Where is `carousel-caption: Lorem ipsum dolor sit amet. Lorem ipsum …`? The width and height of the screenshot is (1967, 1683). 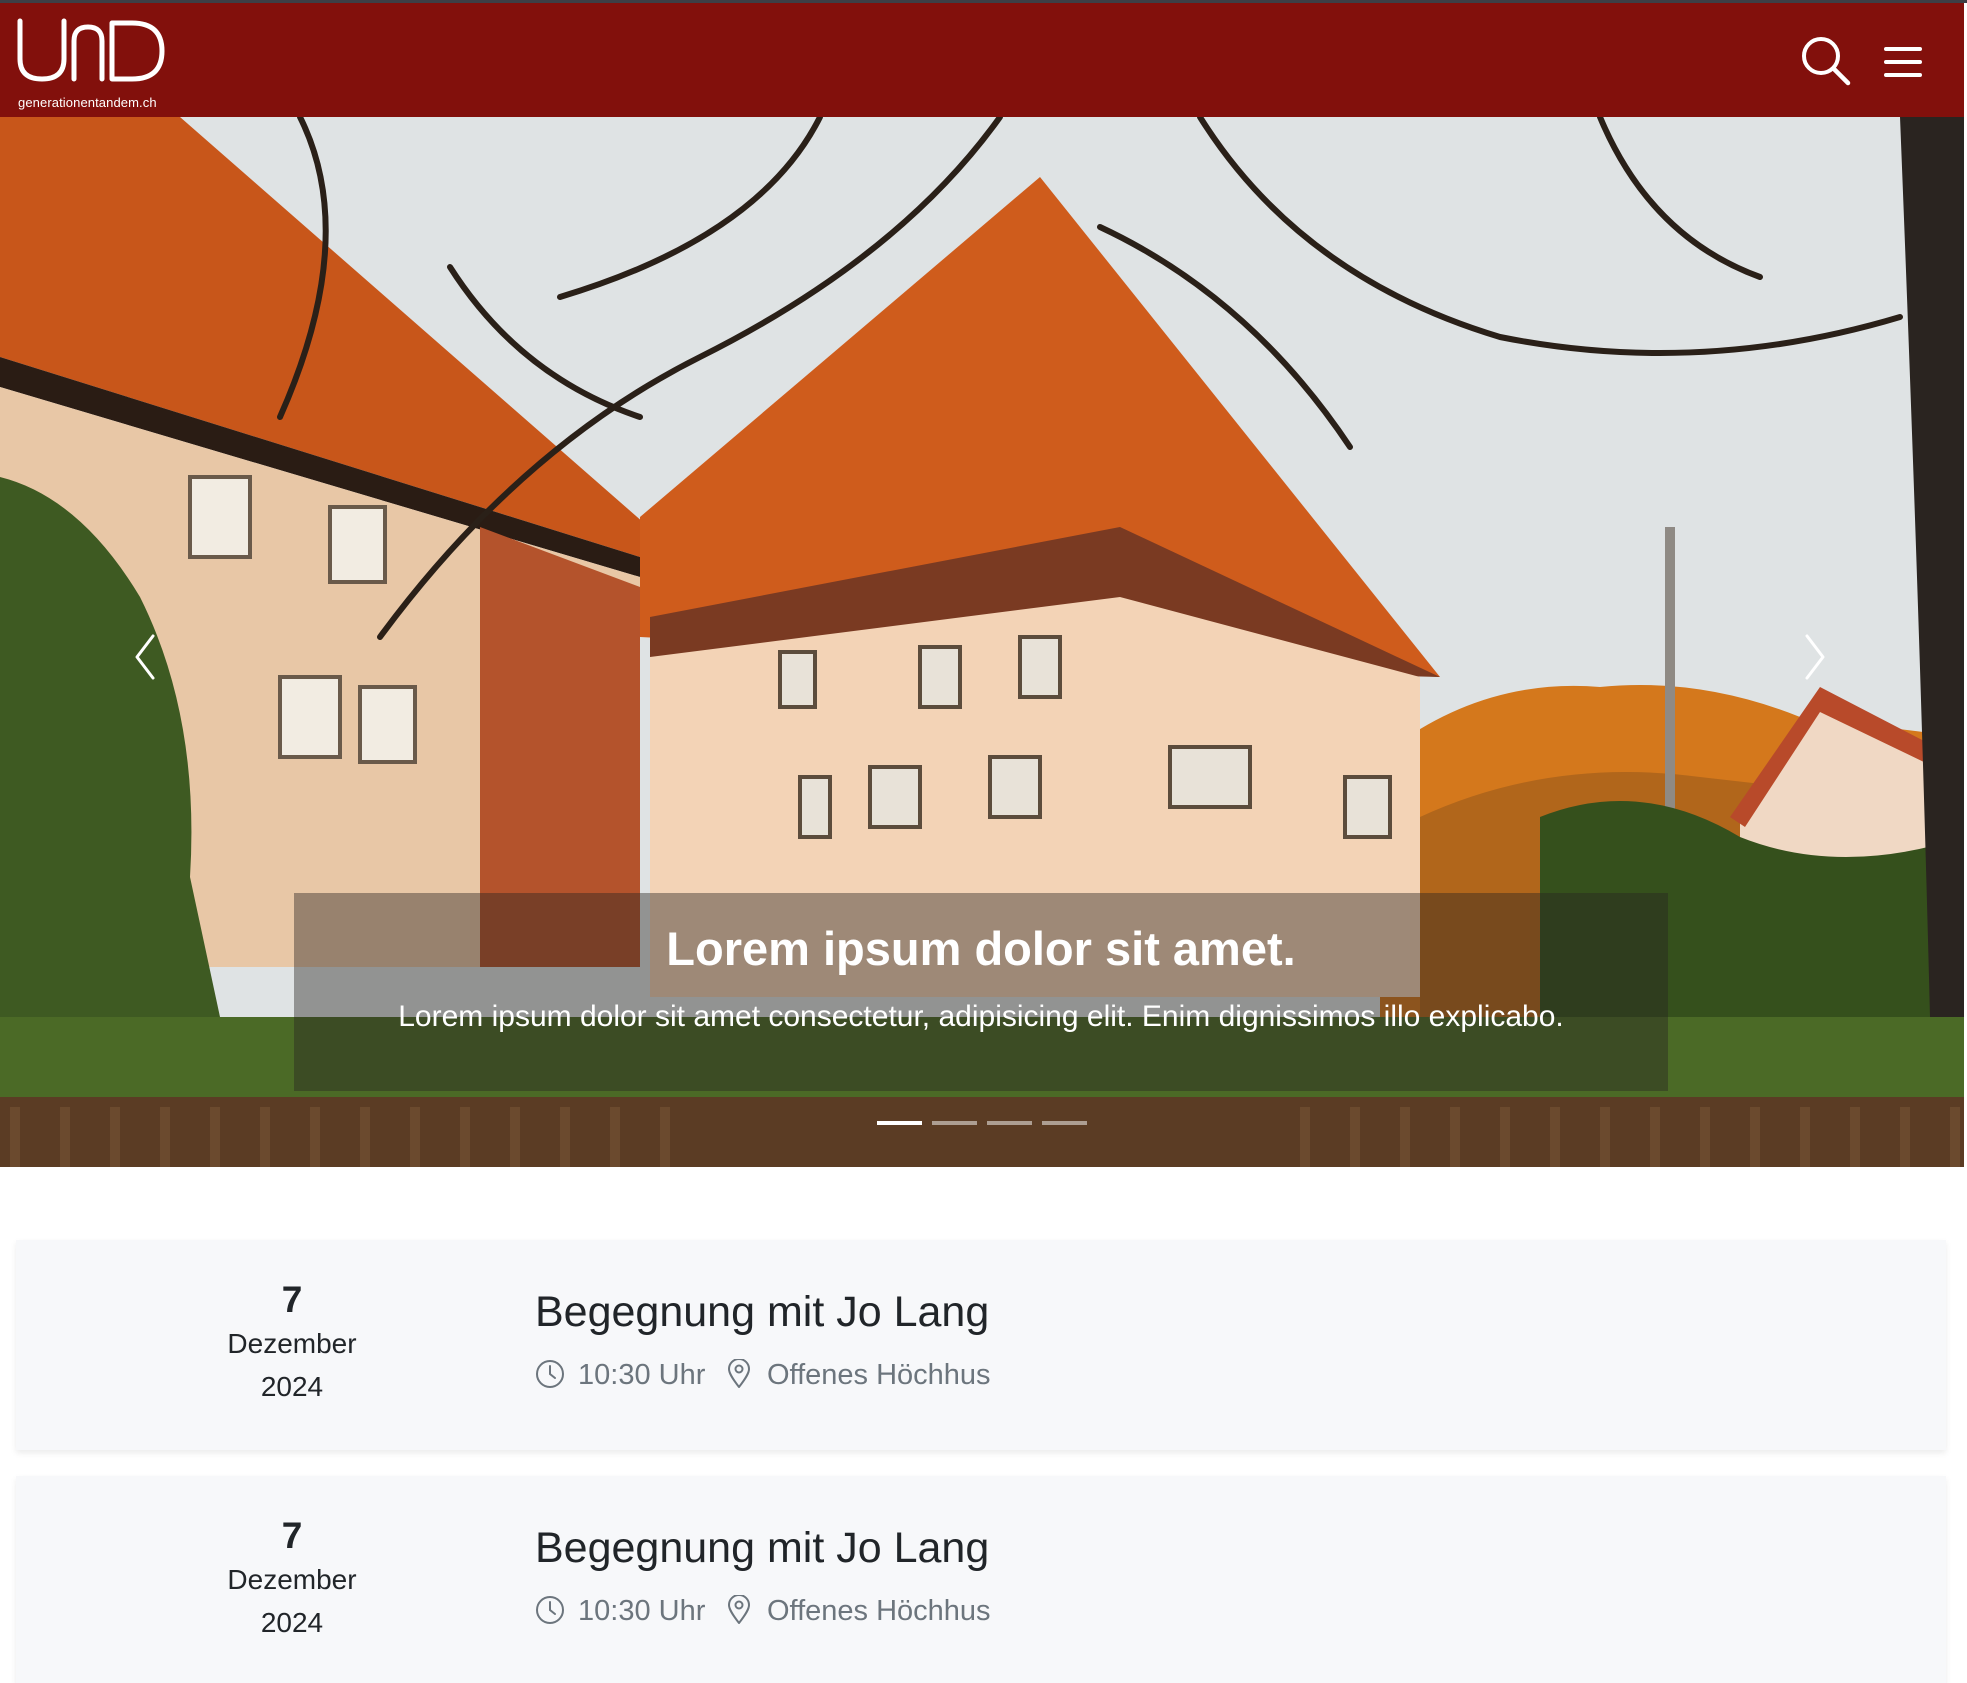
carousel-caption: Lorem ipsum dolor sit amet. Lorem ipsum … is located at coordinates (981, 992).